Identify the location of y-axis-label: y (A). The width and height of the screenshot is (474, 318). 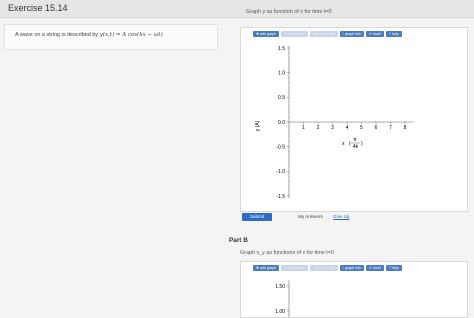
(258, 125).